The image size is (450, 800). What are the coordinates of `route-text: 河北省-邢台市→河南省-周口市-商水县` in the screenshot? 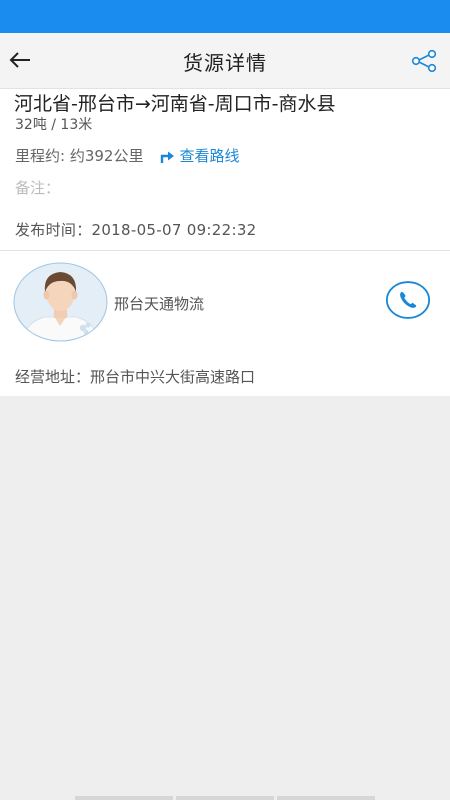 It's located at (175, 104).